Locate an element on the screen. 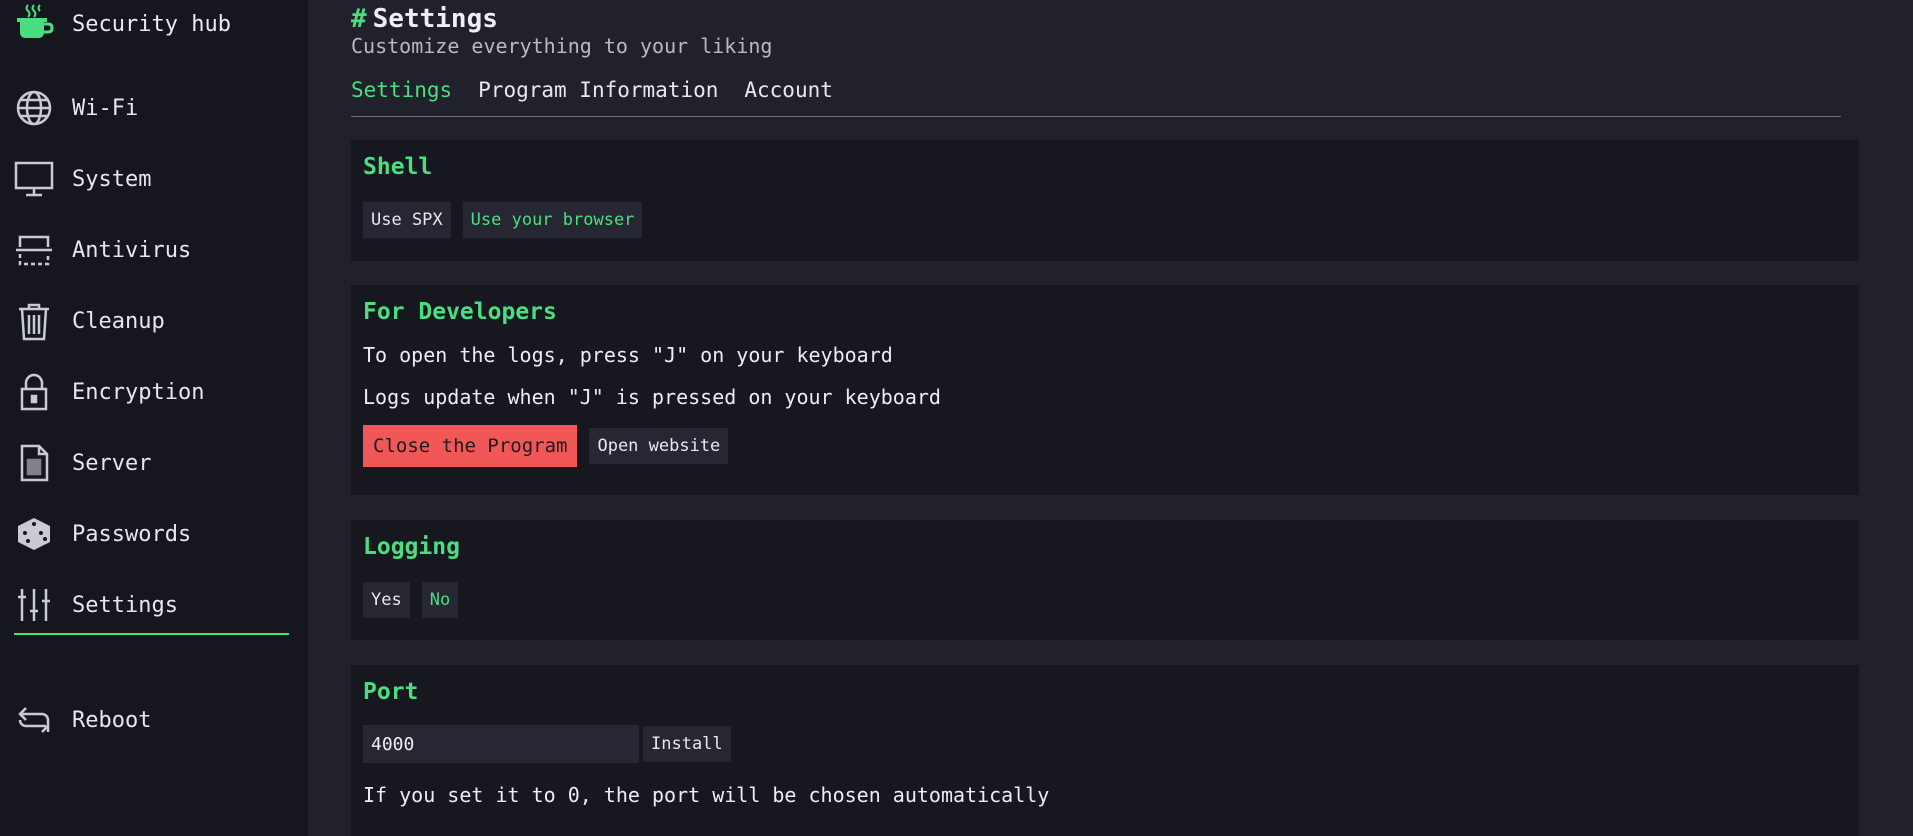 This screenshot has width=1913, height=836. file-icon is located at coordinates (34, 463).